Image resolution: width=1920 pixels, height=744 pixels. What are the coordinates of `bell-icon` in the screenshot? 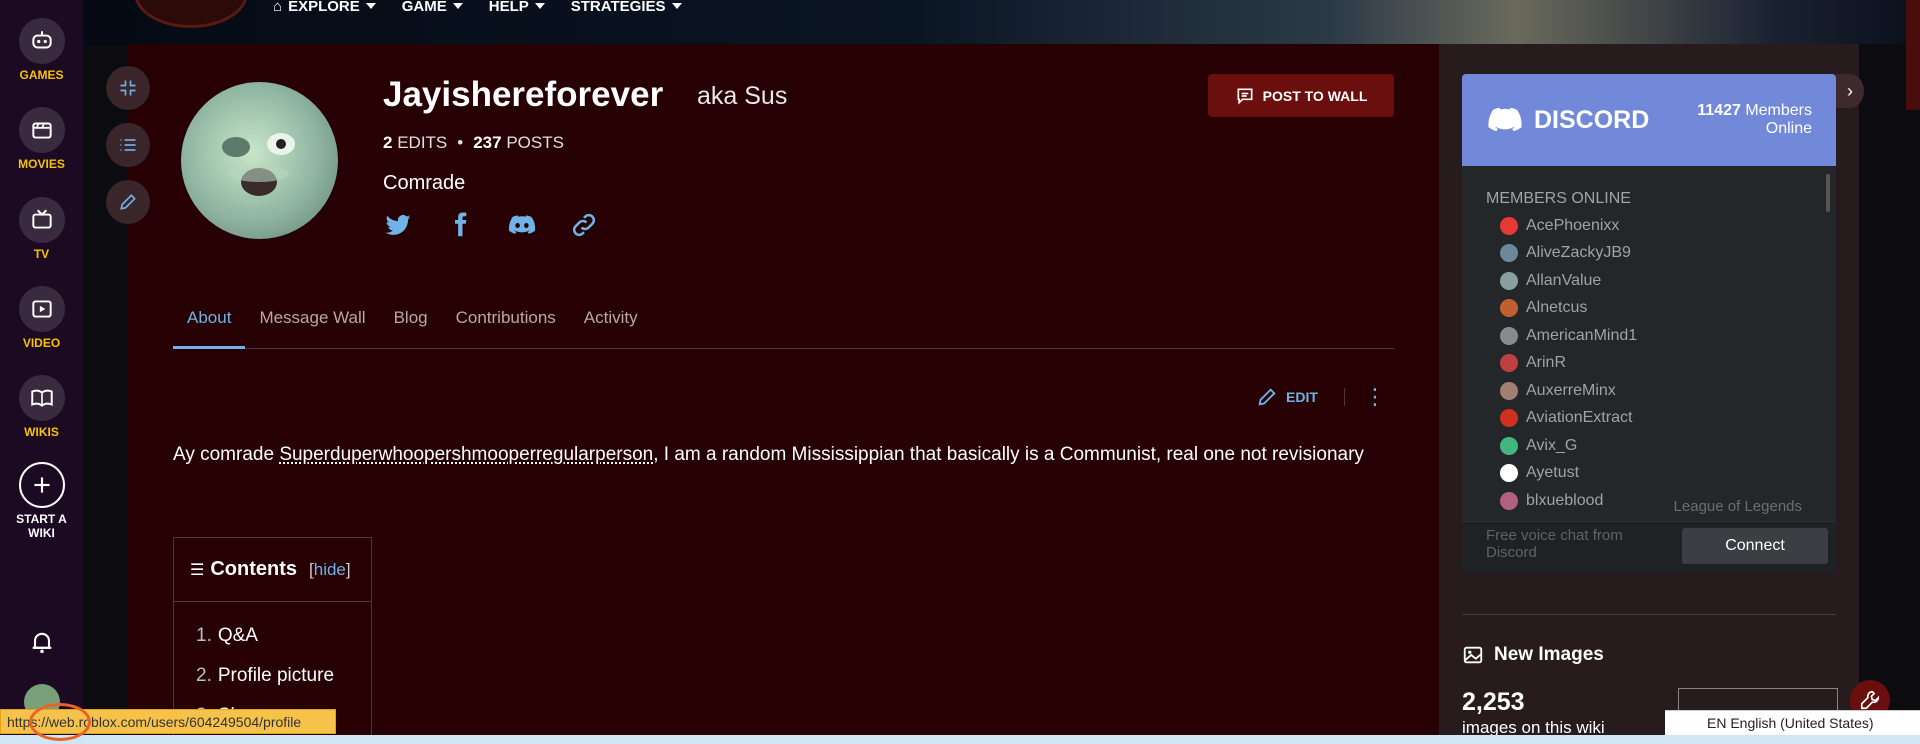 It's located at (41, 643).